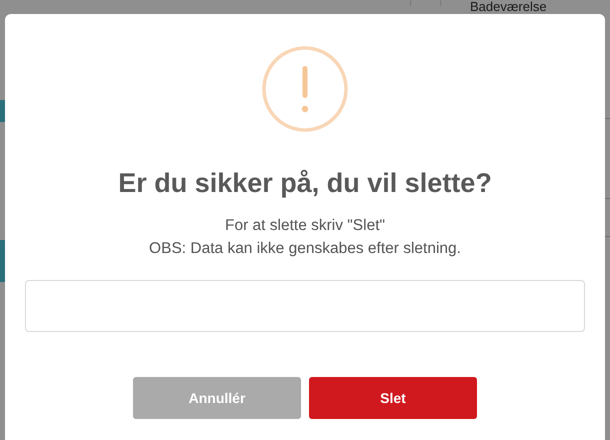 This screenshot has height=440, width=610. What do you see at coordinates (393, 398) in the screenshot?
I see `delete-button: Slet` at bounding box center [393, 398].